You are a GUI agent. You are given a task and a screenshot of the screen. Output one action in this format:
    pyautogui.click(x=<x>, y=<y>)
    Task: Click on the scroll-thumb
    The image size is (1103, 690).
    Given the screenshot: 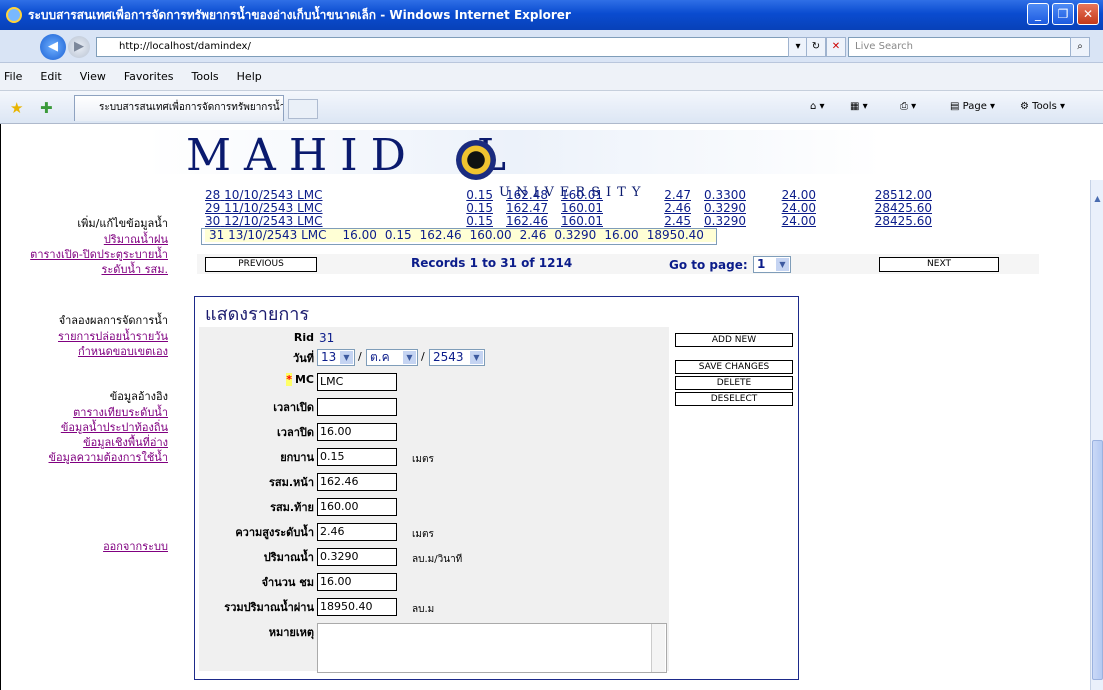 What is the action you would take?
    pyautogui.click(x=1097, y=560)
    